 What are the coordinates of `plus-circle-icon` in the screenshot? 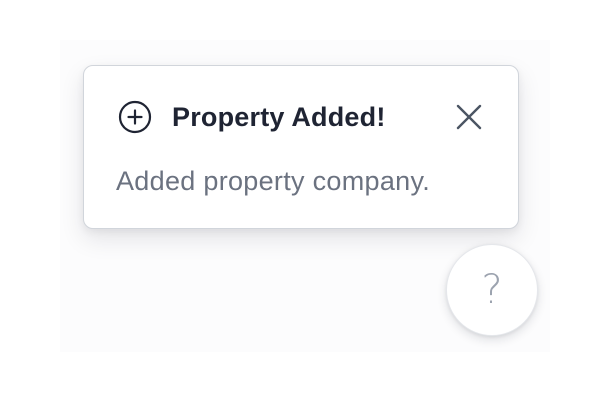 It's located at (135, 117).